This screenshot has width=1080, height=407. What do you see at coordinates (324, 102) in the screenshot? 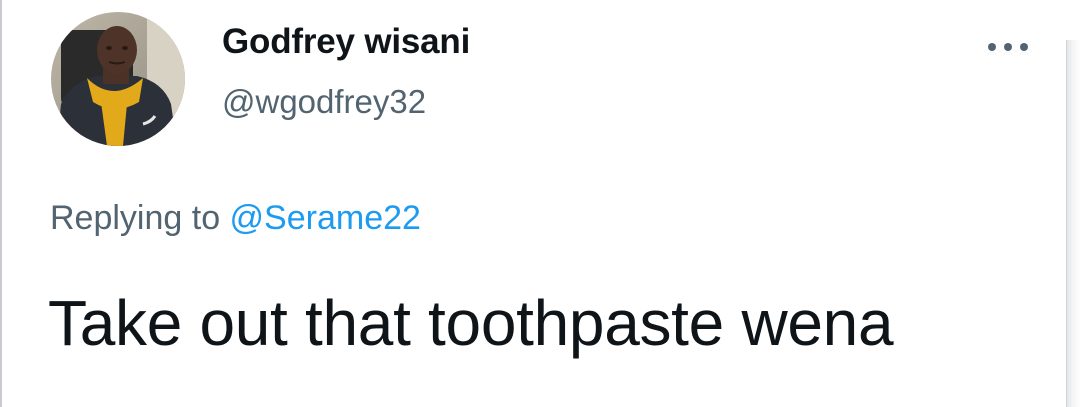
I see `author-handle: @wgodfrey32` at bounding box center [324, 102].